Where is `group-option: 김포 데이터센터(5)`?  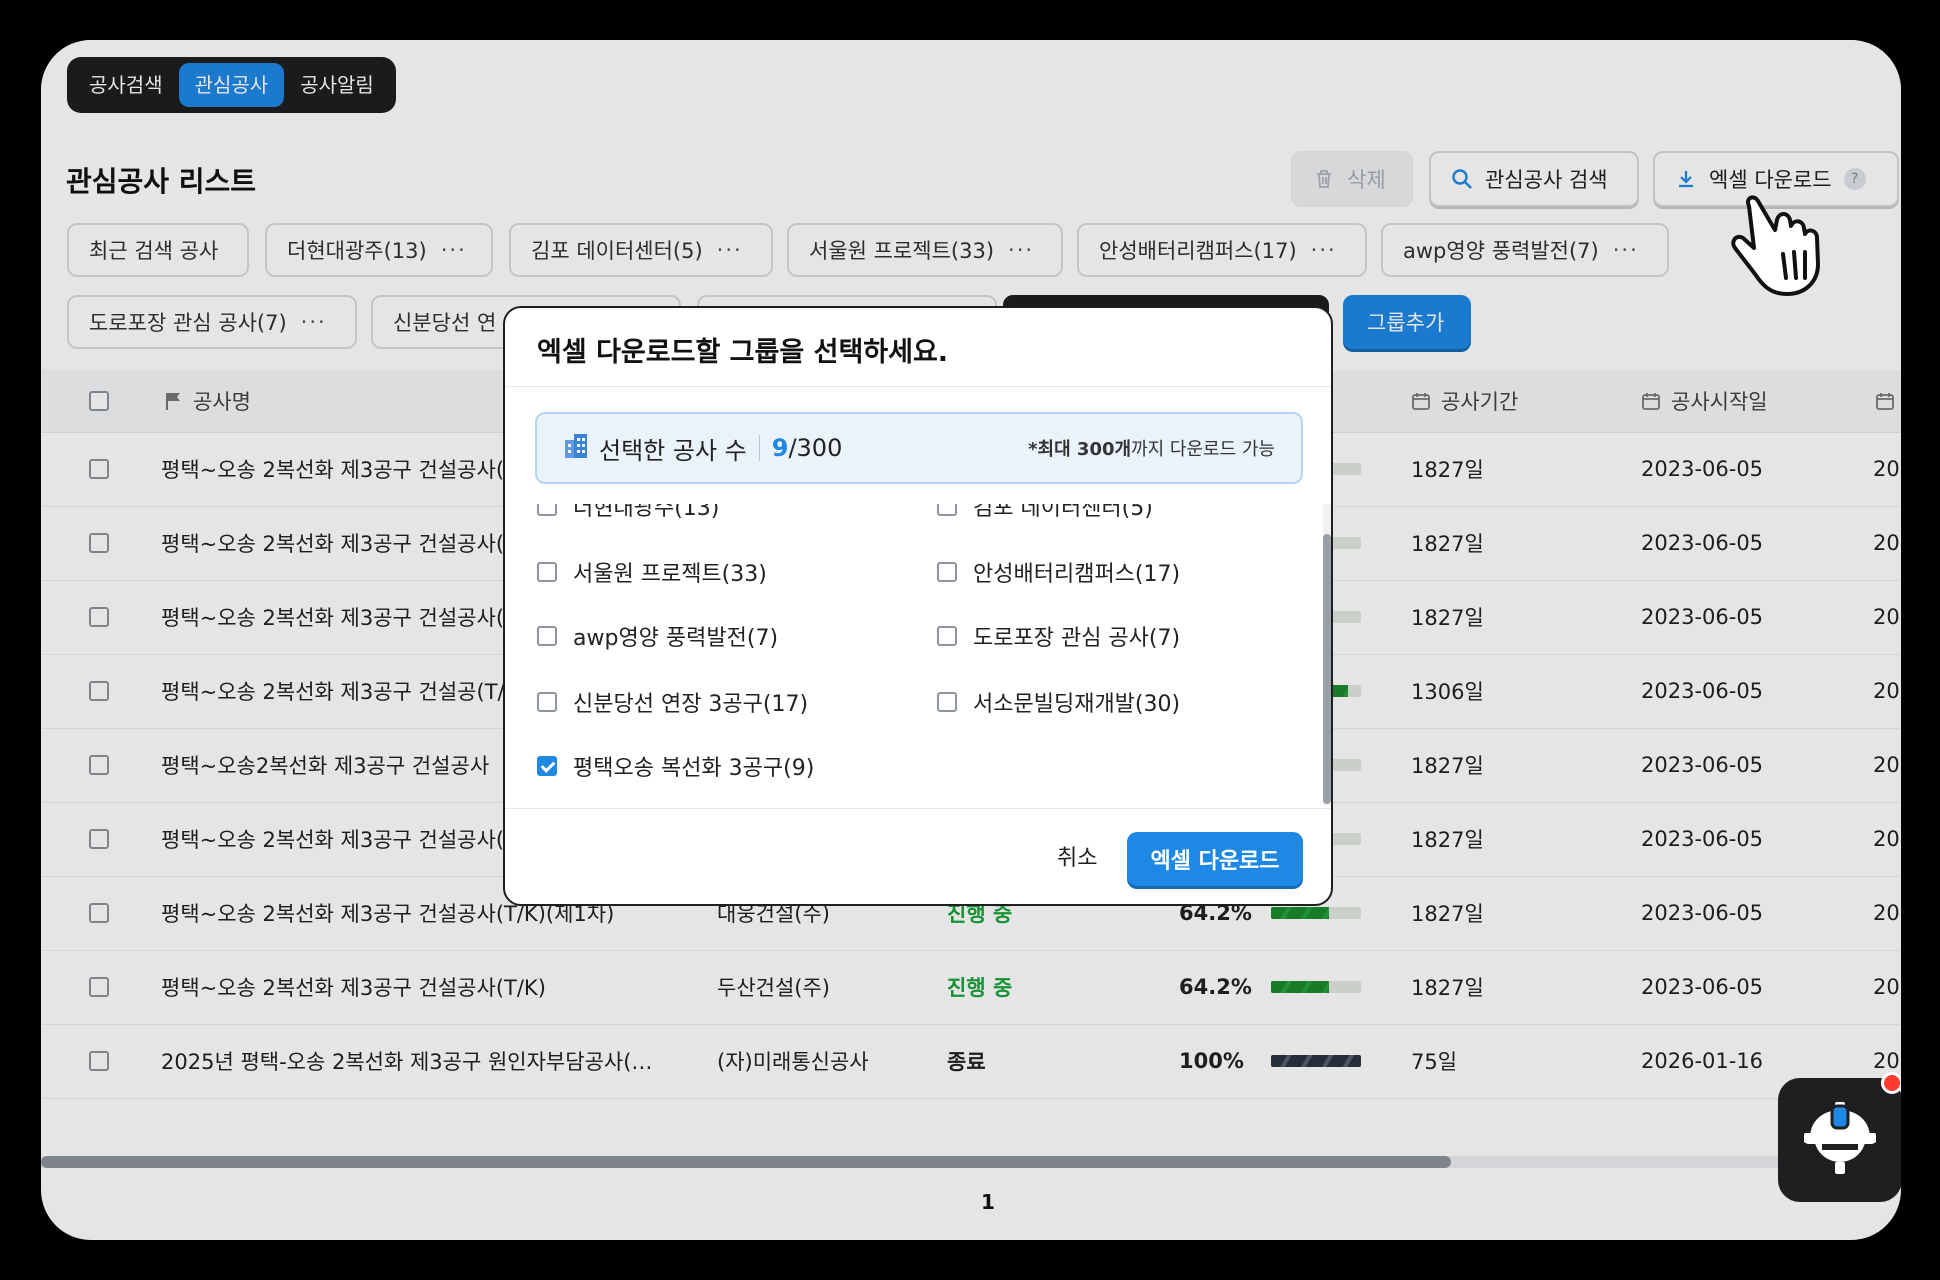
group-option: 김포 데이터센터(5) is located at coordinates (1045, 513).